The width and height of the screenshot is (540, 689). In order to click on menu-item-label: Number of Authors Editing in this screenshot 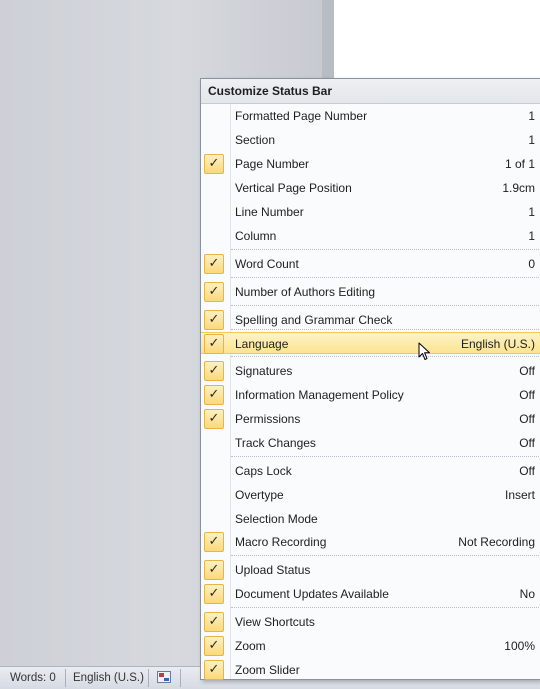, I will do `click(305, 292)`.